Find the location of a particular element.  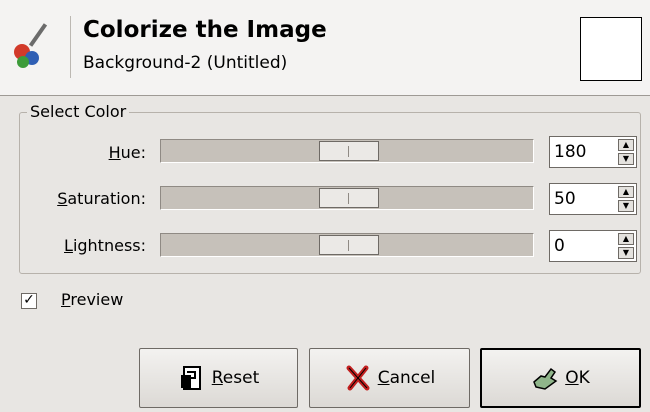

hue-value: 180 is located at coordinates (570, 152).